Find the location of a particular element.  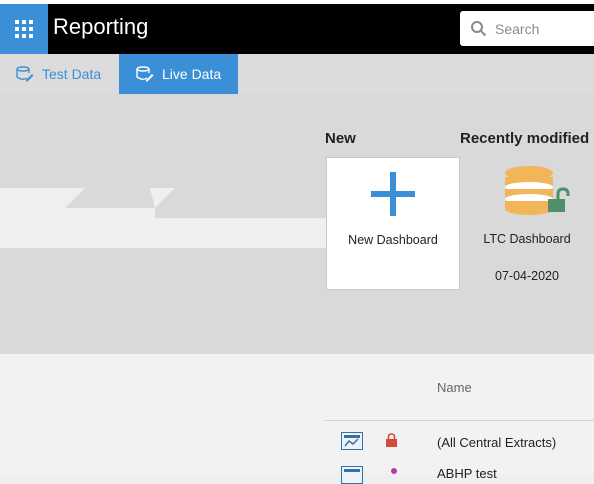

recent-dashboard-card: LTC Dashboard 07-04-2020 is located at coordinates (527, 222).